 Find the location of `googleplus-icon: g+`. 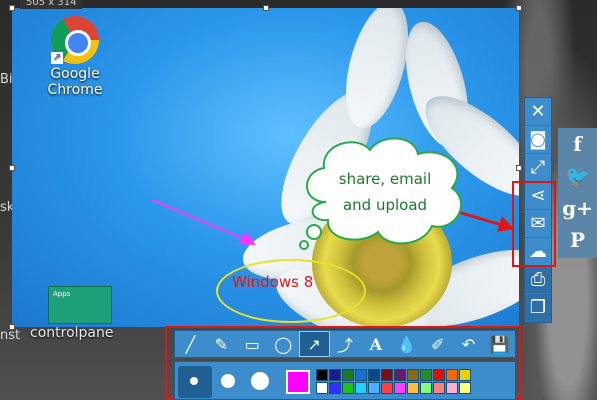

googleplus-icon: g+ is located at coordinates (577, 208).